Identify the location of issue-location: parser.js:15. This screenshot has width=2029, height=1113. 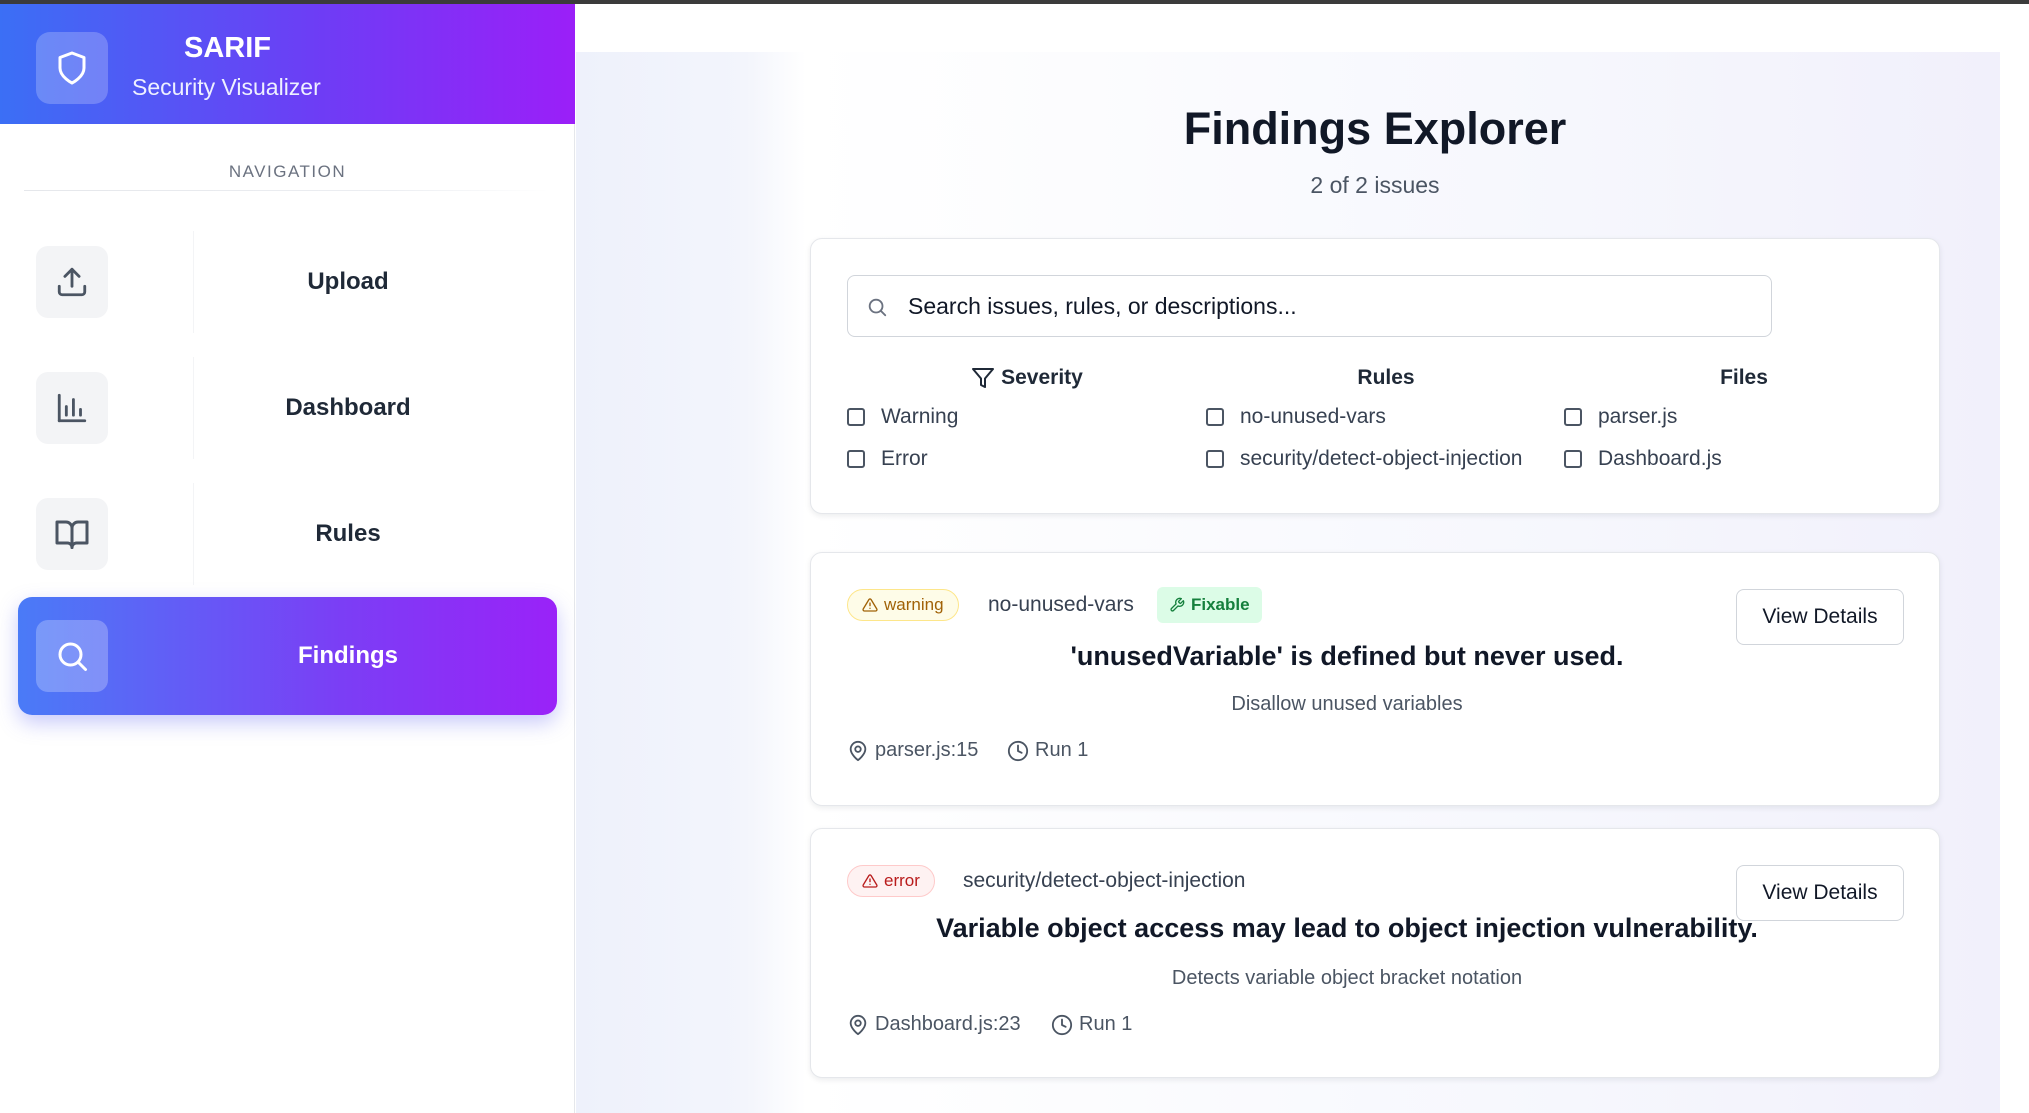
(912, 750).